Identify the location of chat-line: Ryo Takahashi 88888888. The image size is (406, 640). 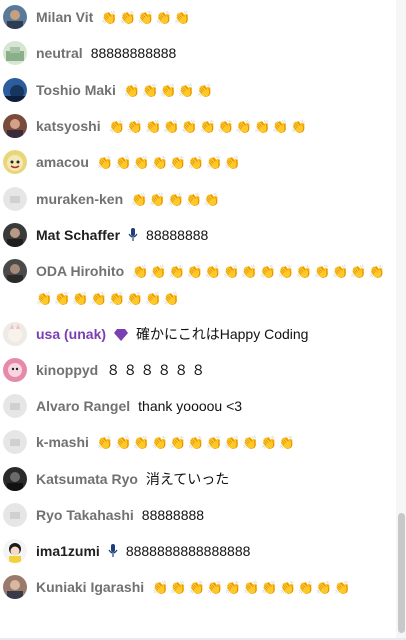
(212, 515).